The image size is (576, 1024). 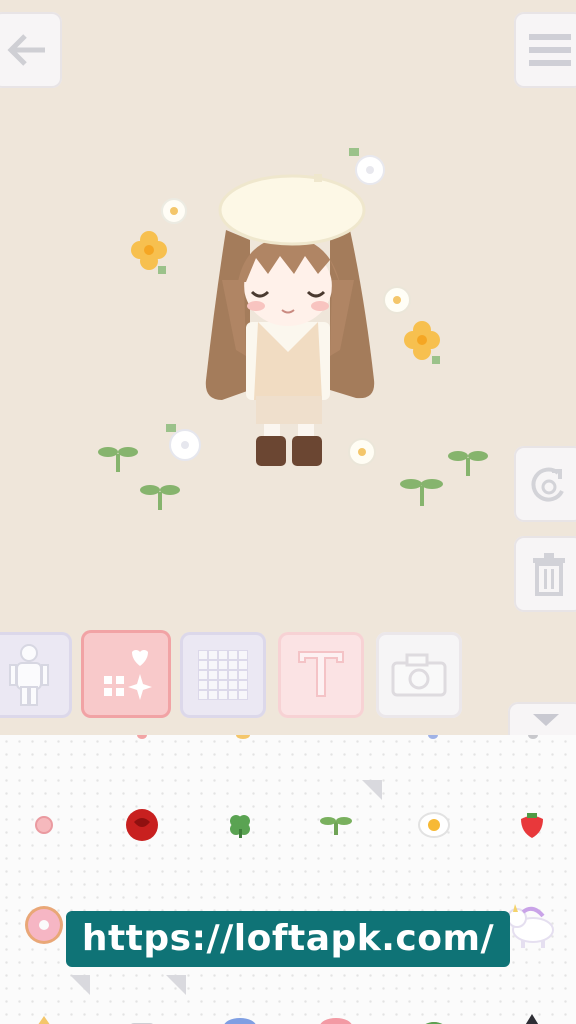 I want to click on chevron-down-icon, so click(x=546, y=720).